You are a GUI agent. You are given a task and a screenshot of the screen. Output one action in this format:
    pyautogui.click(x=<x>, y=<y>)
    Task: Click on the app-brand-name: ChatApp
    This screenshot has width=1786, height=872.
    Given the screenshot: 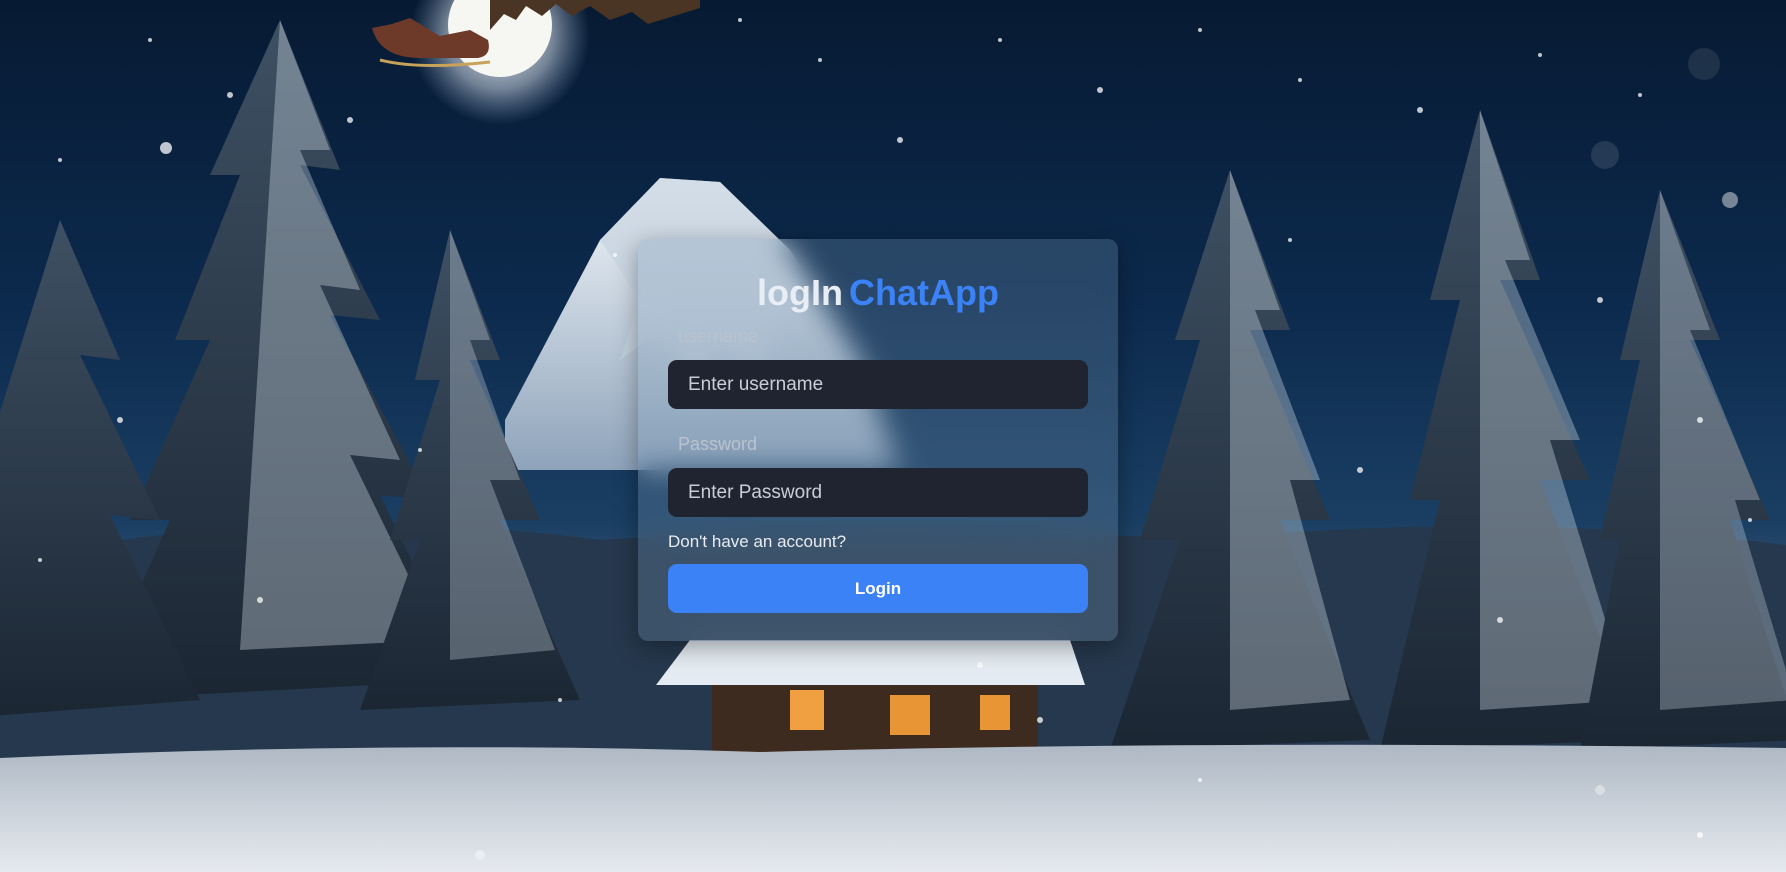 What is the action you would take?
    pyautogui.click(x=924, y=292)
    